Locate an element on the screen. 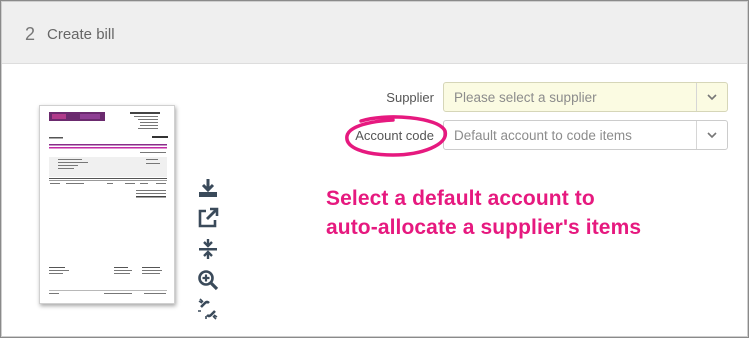 This screenshot has width=749, height=338. supplier-placeholder: Please select a supplier is located at coordinates (525, 97).